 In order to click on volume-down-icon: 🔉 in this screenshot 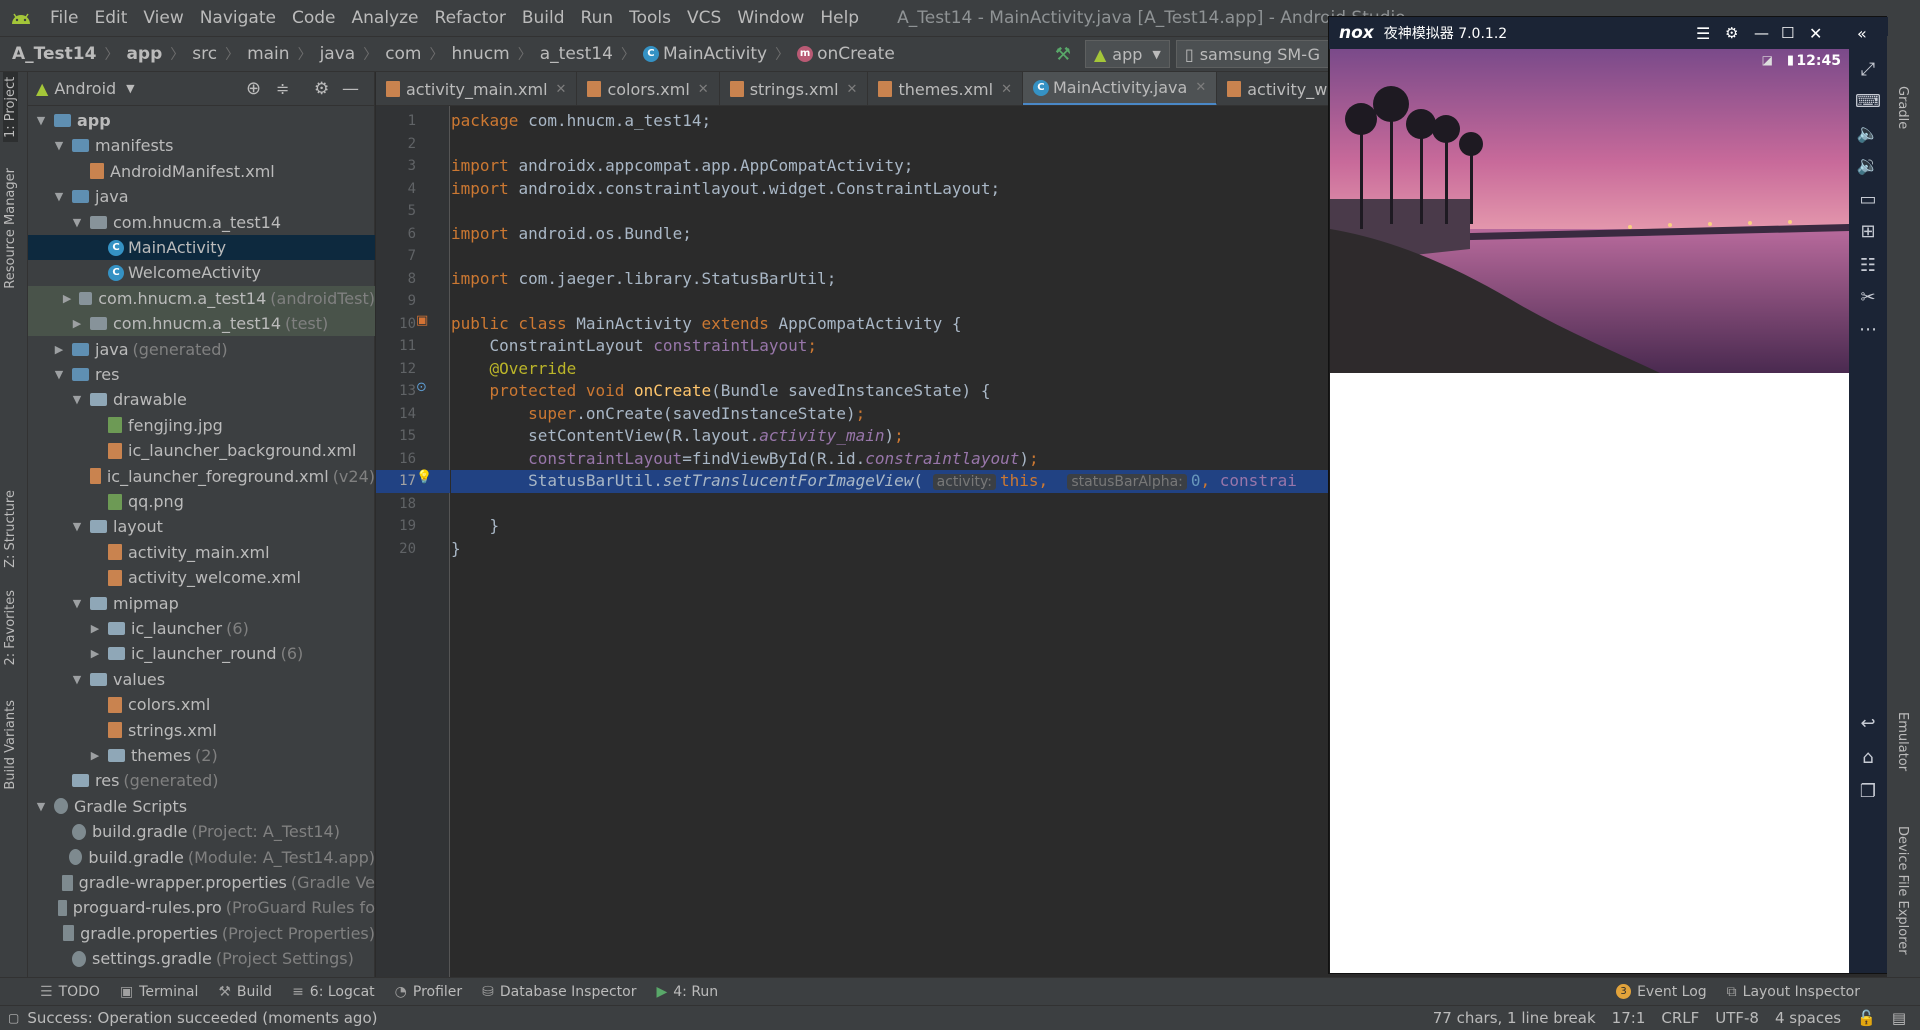, I will do `click(1868, 165)`.